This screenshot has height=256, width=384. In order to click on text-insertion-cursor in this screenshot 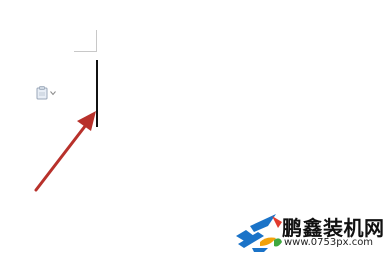, I will do `click(97, 93)`.